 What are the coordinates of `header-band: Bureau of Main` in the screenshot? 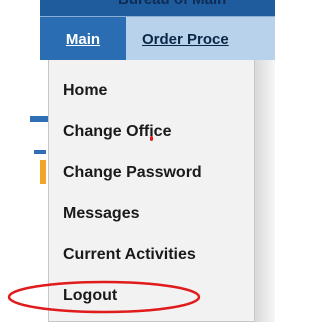 It's located at (157, 8).